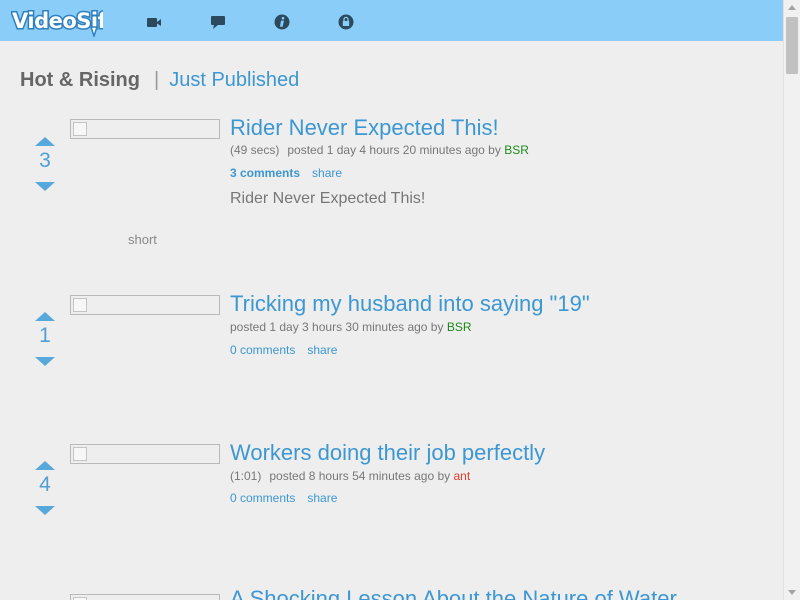 This screenshot has height=600, width=800. Describe the element at coordinates (328, 198) in the screenshot. I see `post-description: Rider Never Expected This!` at that location.